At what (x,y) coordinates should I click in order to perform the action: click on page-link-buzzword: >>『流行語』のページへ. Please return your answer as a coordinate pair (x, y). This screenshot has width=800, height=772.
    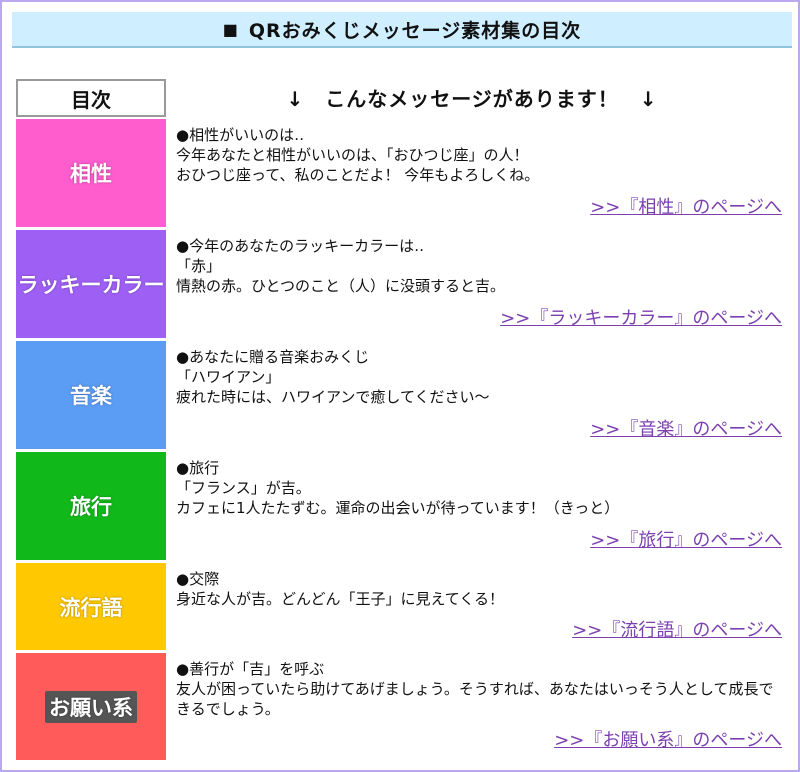
    Looking at the image, I should click on (677, 629).